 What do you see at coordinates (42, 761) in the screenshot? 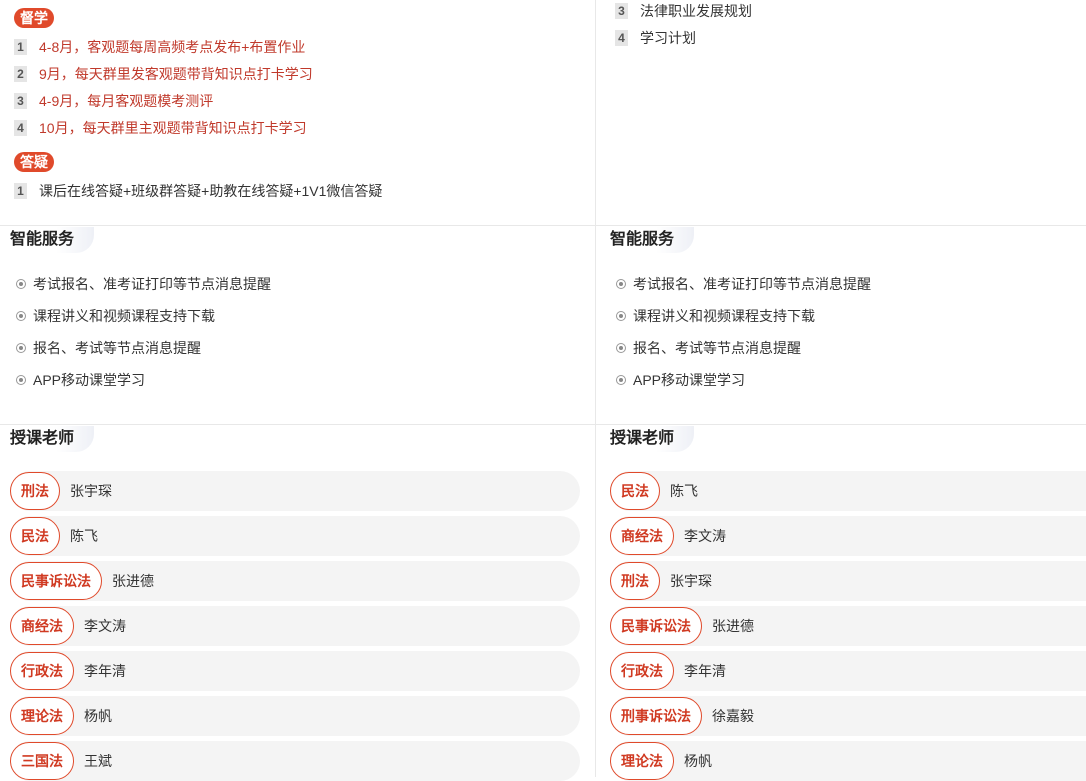
I see `subject-badge: 三国法` at bounding box center [42, 761].